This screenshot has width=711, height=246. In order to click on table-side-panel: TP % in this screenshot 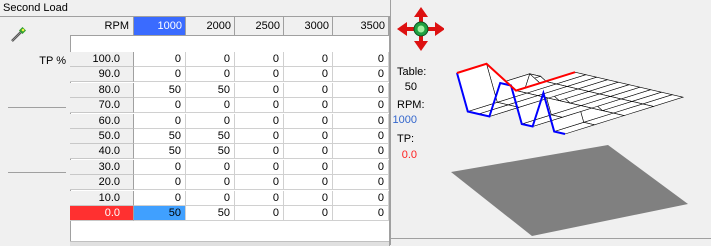, I will do `click(35, 131)`.